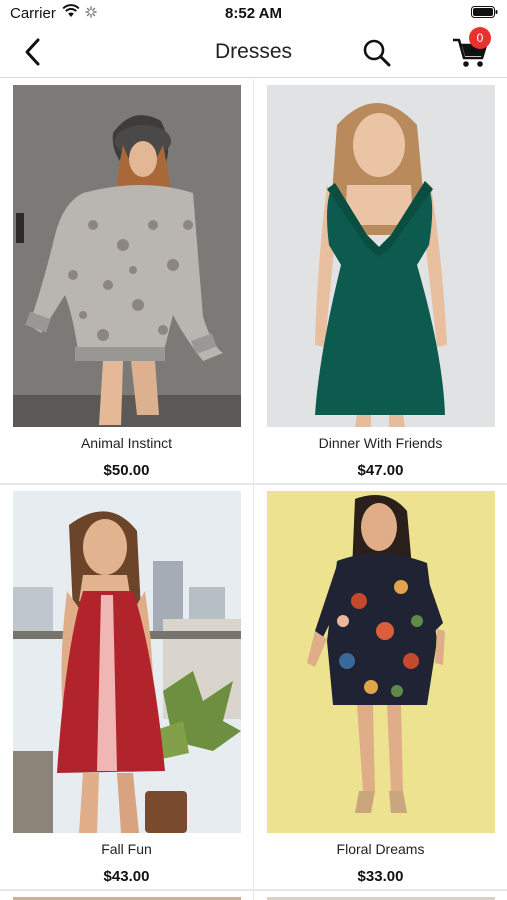  I want to click on product-price: $33.00, so click(380, 876).